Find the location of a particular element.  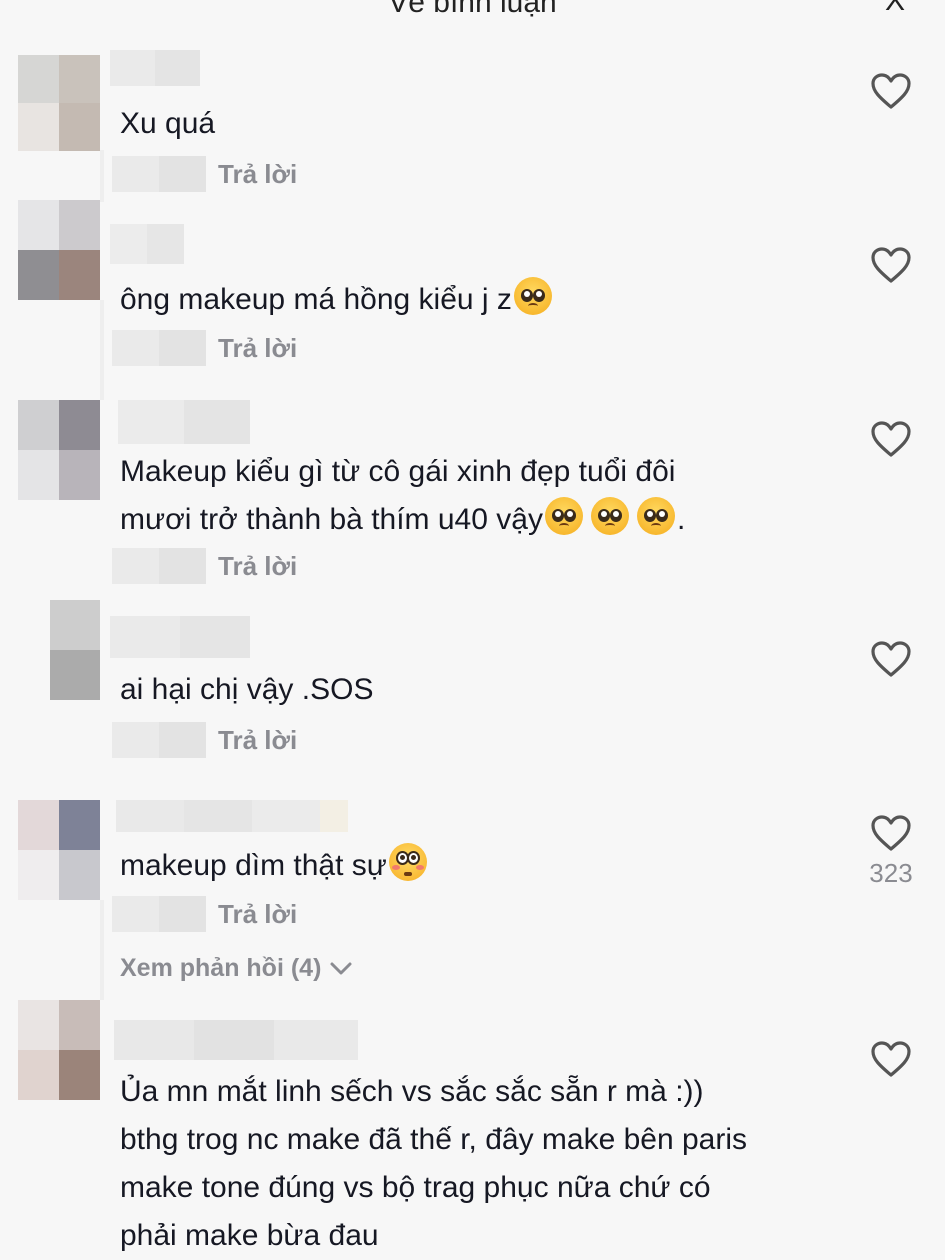

comment-text: ông makeup má hồng kiểu j z is located at coordinates (470, 300).